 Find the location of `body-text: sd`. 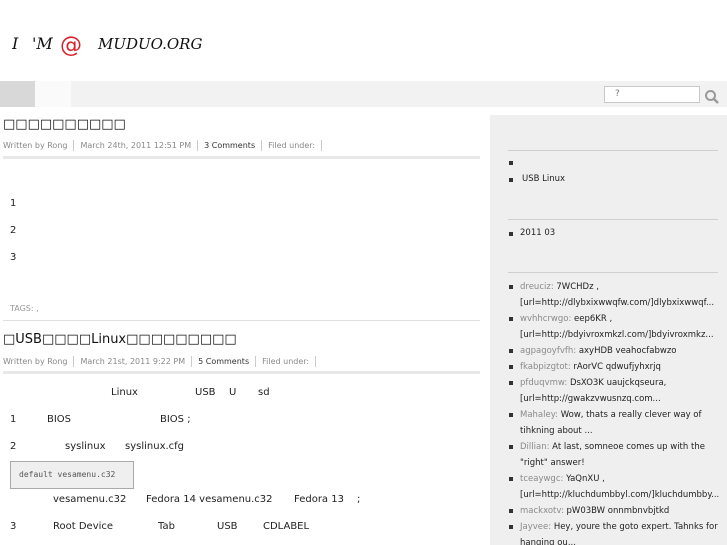

body-text: sd is located at coordinates (264, 392).